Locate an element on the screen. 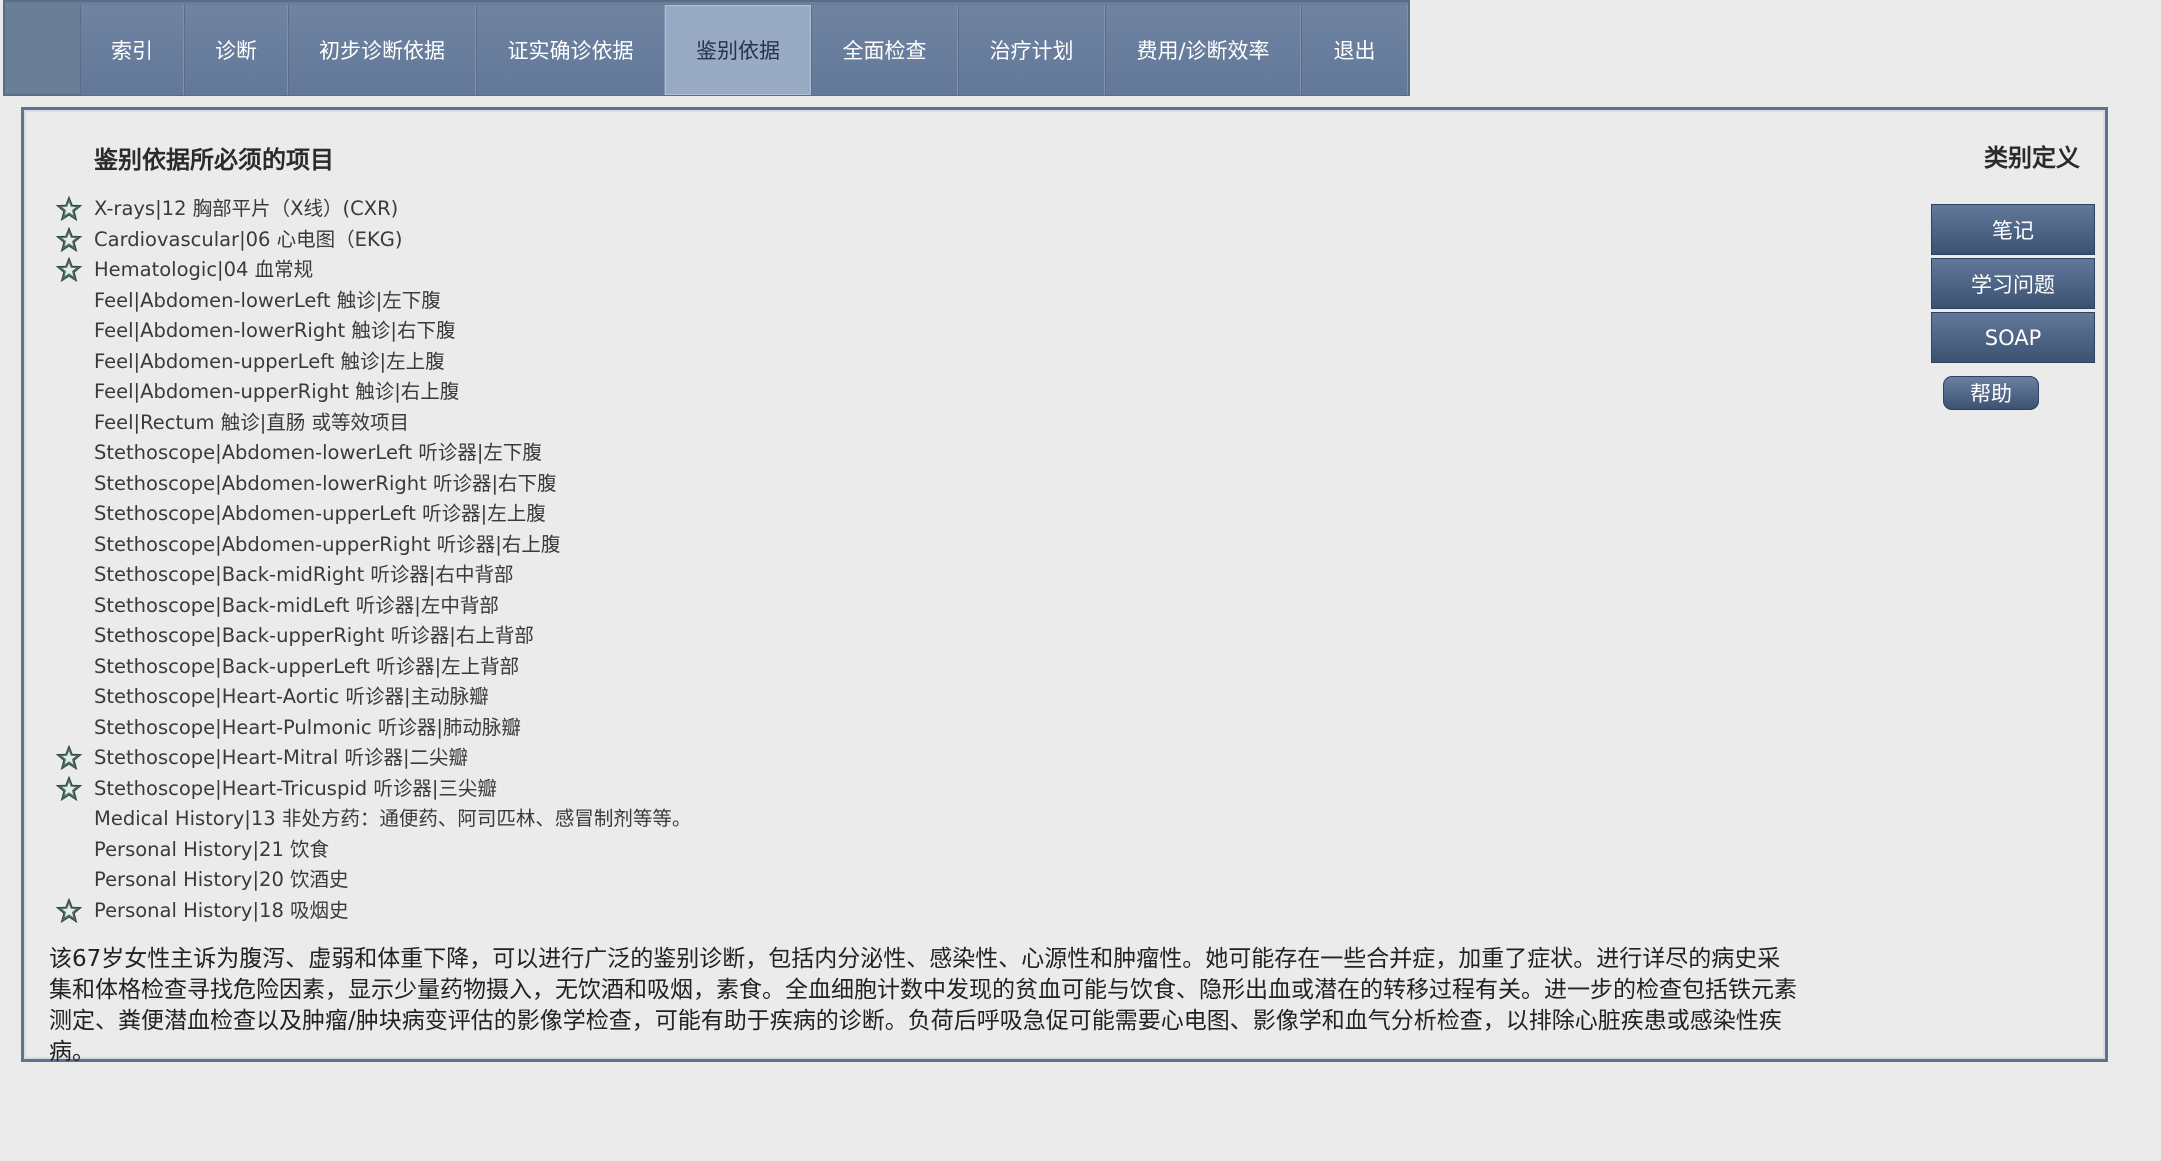  list-item: Cardiovascular|06 心电图（EKG) is located at coordinates (373, 240).